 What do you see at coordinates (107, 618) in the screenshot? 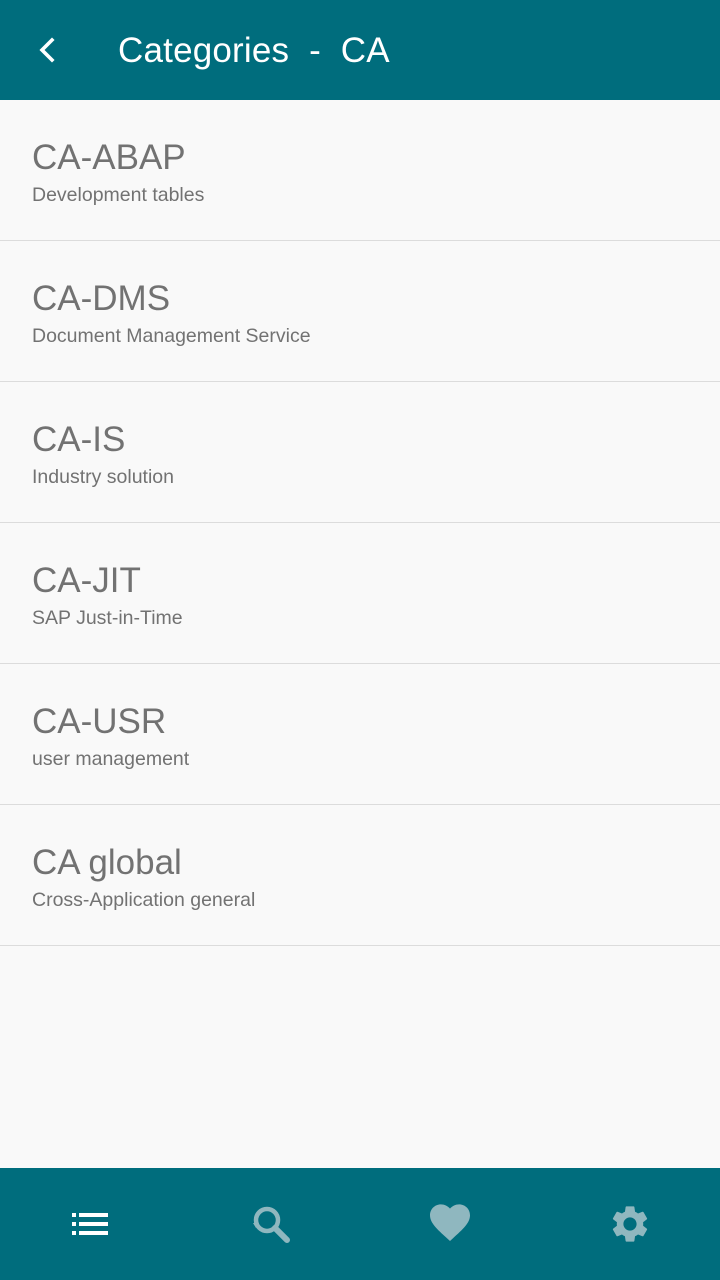
I see `item-description: SAP Just-in-Time` at bounding box center [107, 618].